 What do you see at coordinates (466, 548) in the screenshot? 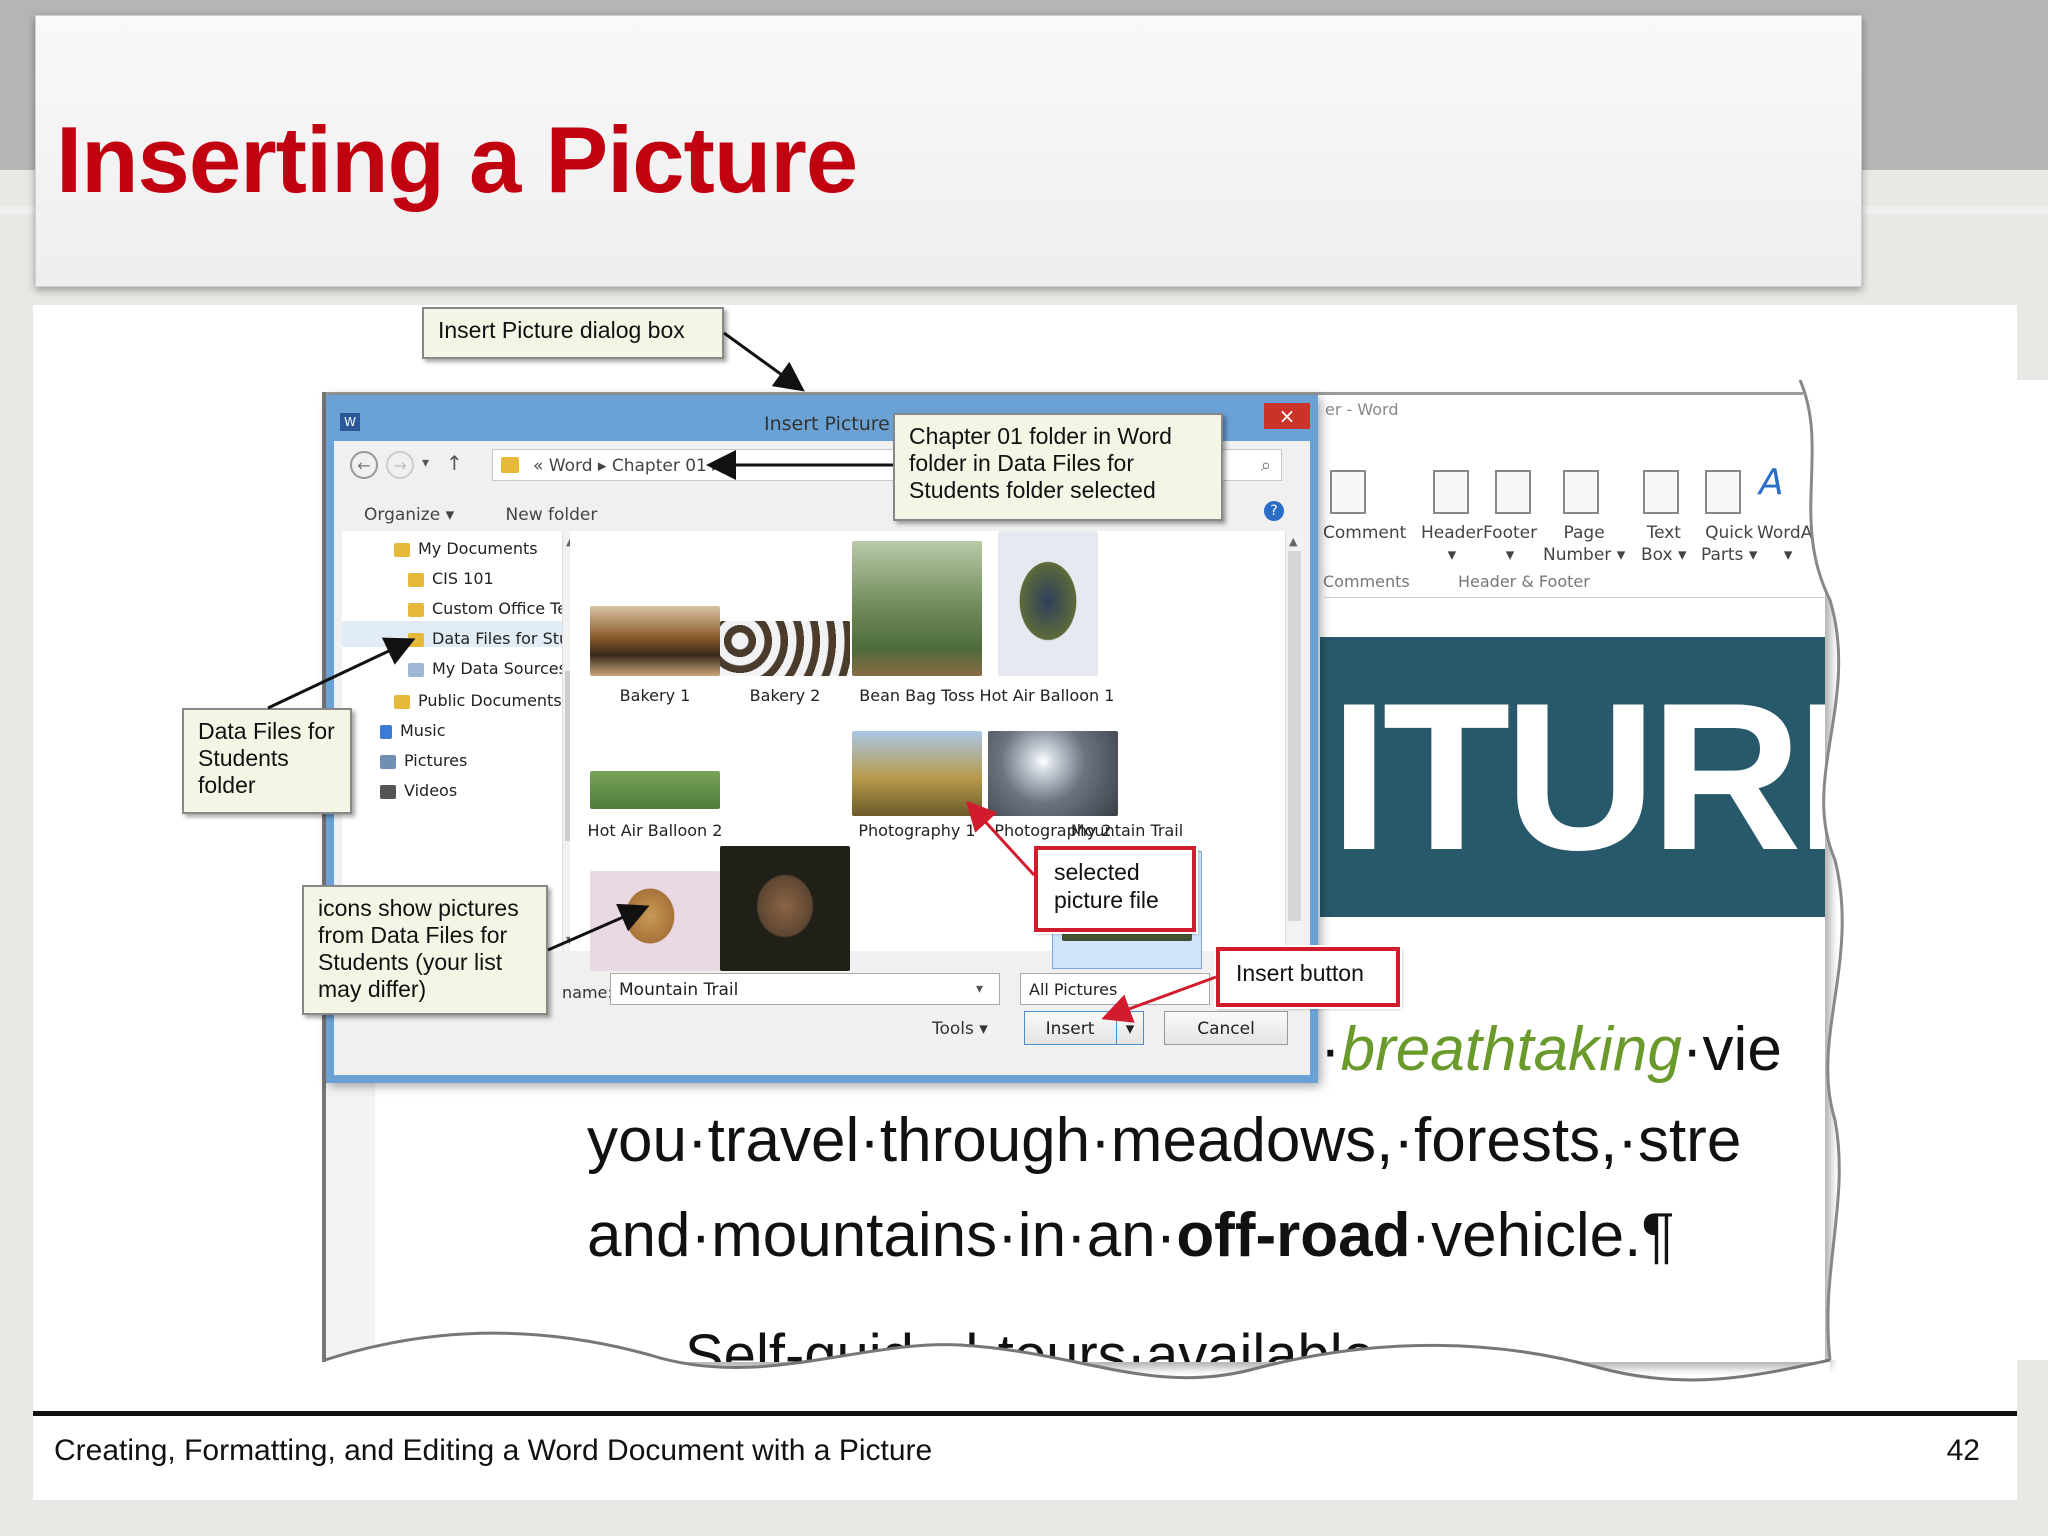
I see `tree-item: My Documents` at bounding box center [466, 548].